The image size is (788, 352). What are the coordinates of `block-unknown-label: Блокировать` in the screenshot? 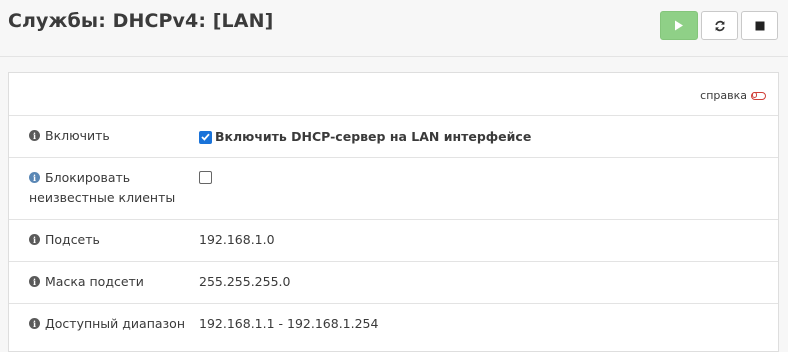 It's located at (87, 178).